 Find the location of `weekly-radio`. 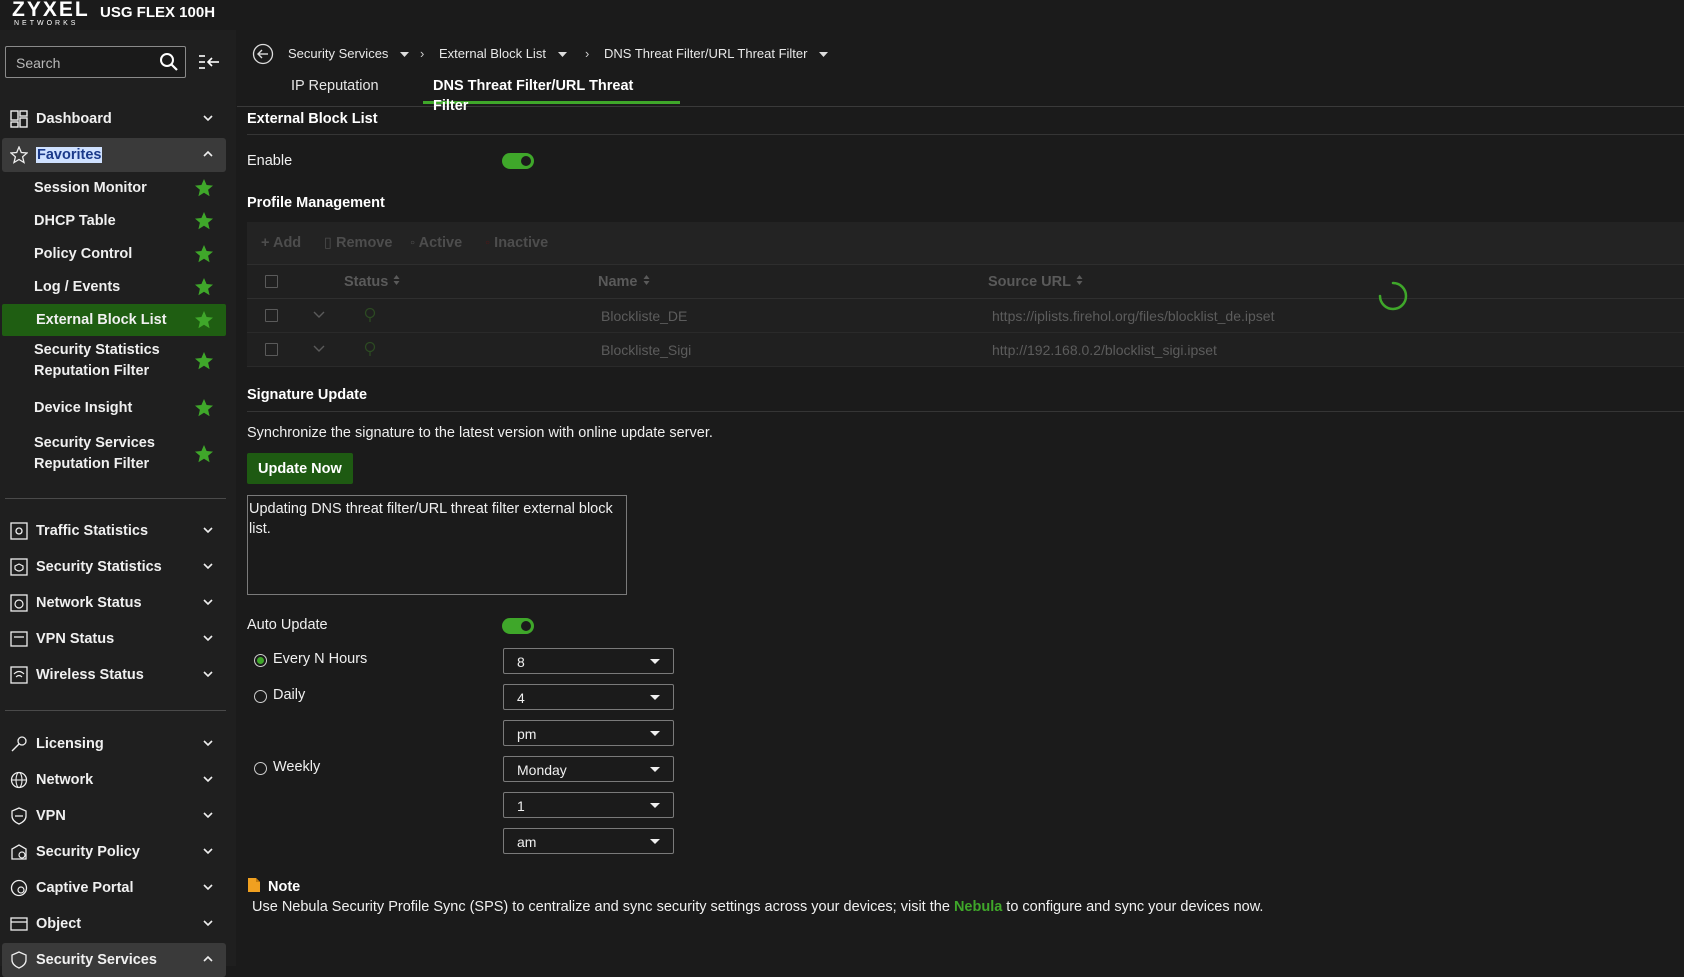

weekly-radio is located at coordinates (260, 768).